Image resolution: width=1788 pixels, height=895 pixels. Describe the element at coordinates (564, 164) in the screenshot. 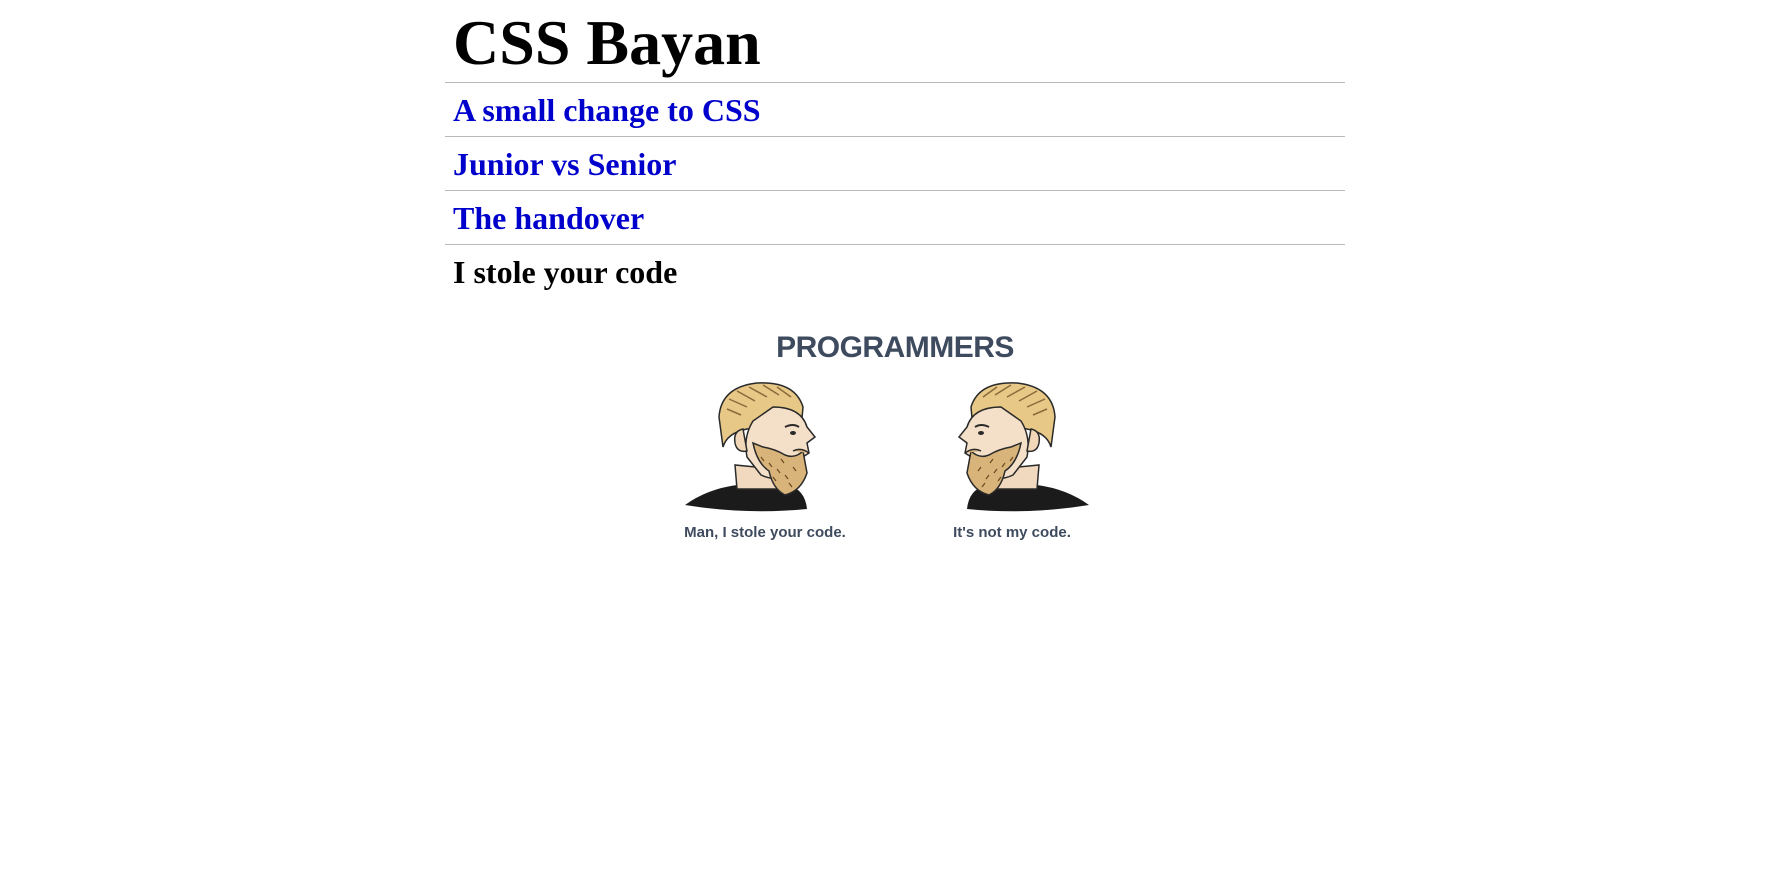

I see `post-link-junior-vs-senior: Junior vs Senior` at that location.